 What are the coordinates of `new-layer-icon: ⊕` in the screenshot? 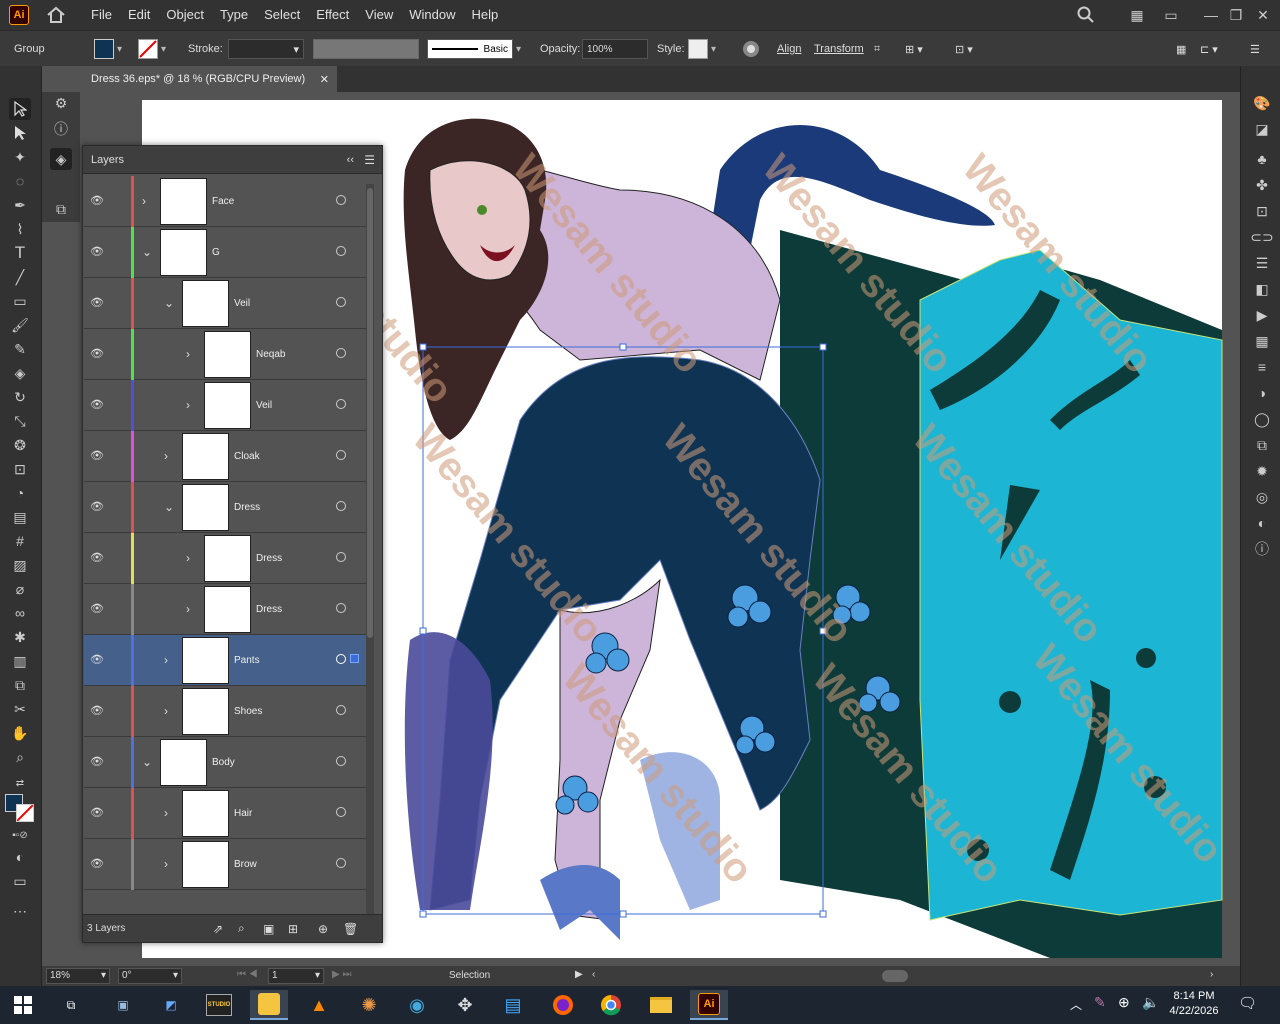 It's located at (323, 929).